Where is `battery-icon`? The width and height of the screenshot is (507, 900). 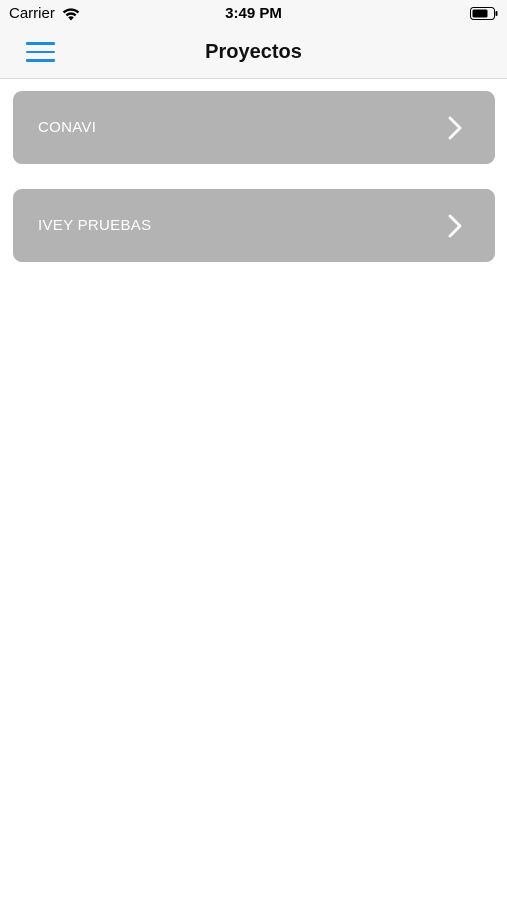
battery-icon is located at coordinates (484, 13).